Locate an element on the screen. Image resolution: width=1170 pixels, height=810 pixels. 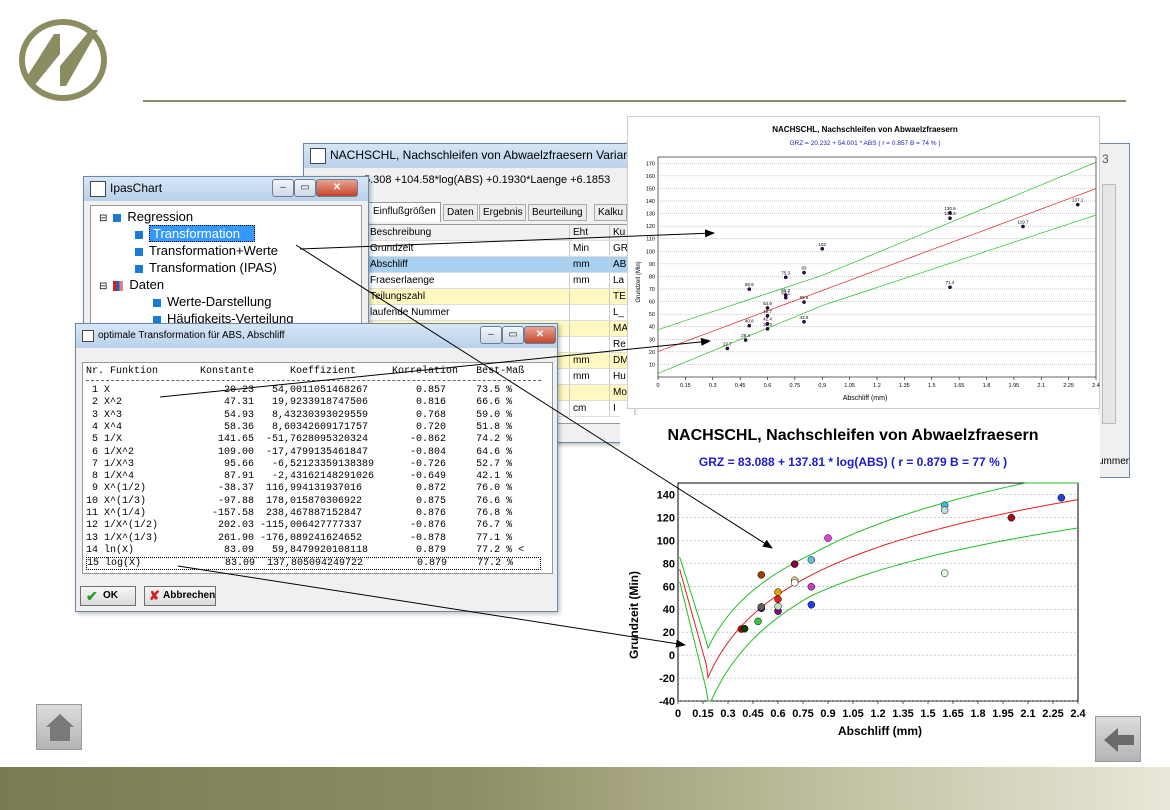
back-button is located at coordinates (1118, 739).